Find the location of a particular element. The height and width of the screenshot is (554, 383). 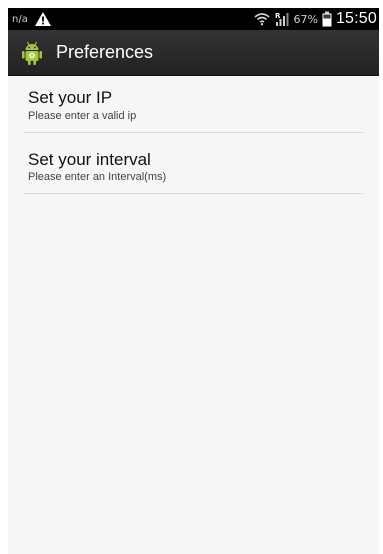

status-bar: n/a R 67% 15:50 is located at coordinates (193, 19).